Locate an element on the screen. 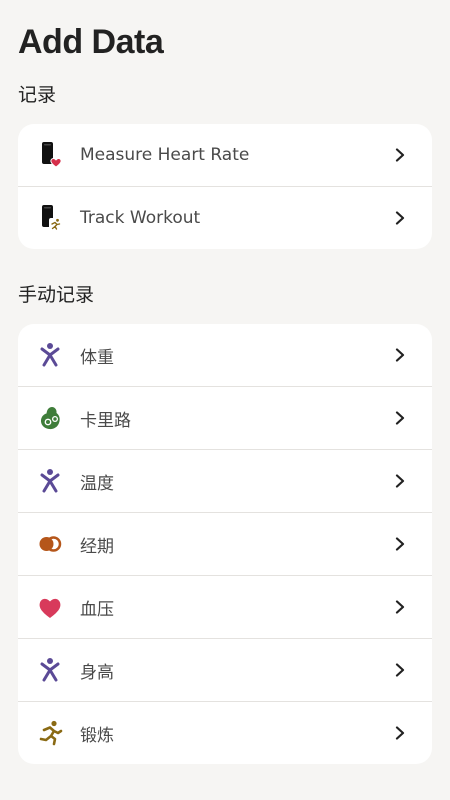  cycle-circles-icon is located at coordinates (50, 544).